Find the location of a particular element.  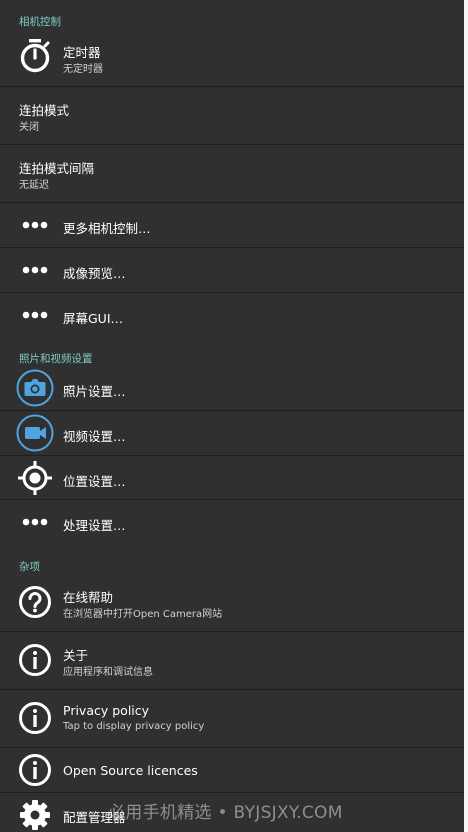

pref-about: 关于 应用程序和调试信息 is located at coordinates (232, 660).